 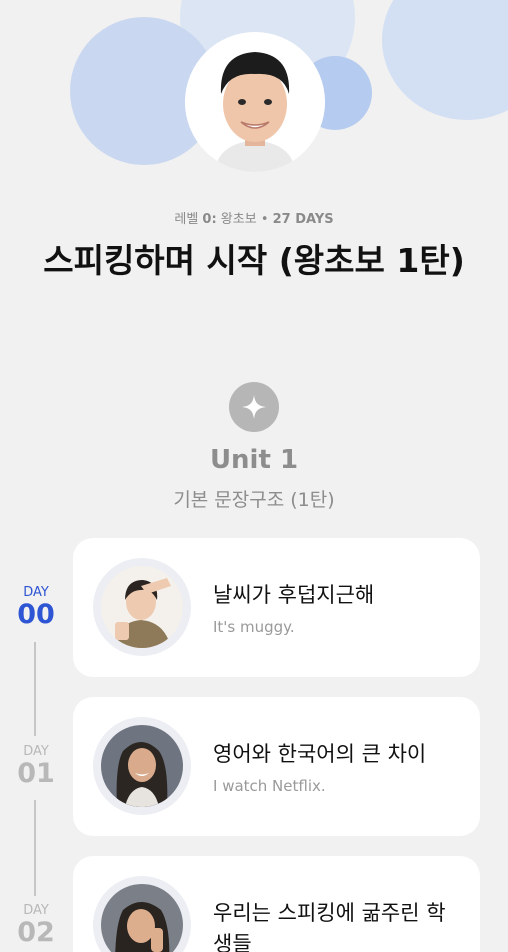 What do you see at coordinates (294, 595) in the screenshot?
I see `lesson-title: 날씨가 후덥지근해` at bounding box center [294, 595].